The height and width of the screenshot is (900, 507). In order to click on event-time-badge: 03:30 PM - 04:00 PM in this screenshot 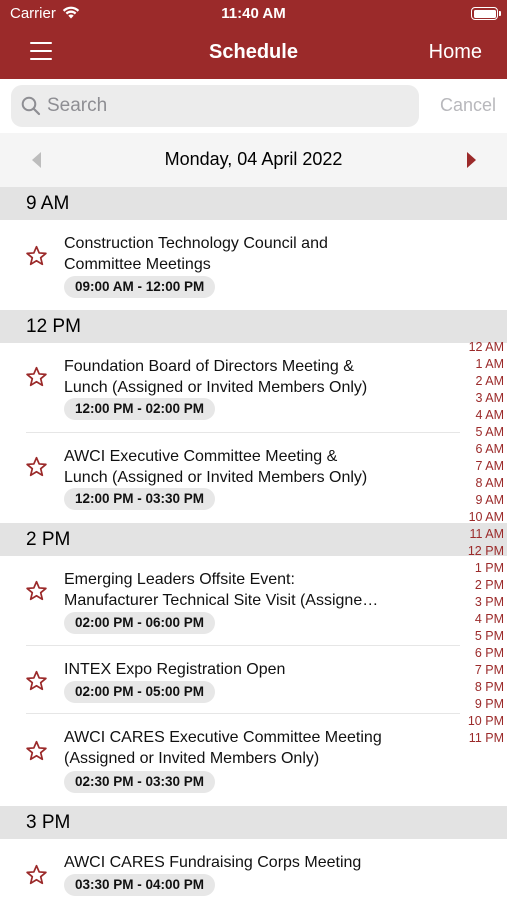, I will do `click(140, 885)`.